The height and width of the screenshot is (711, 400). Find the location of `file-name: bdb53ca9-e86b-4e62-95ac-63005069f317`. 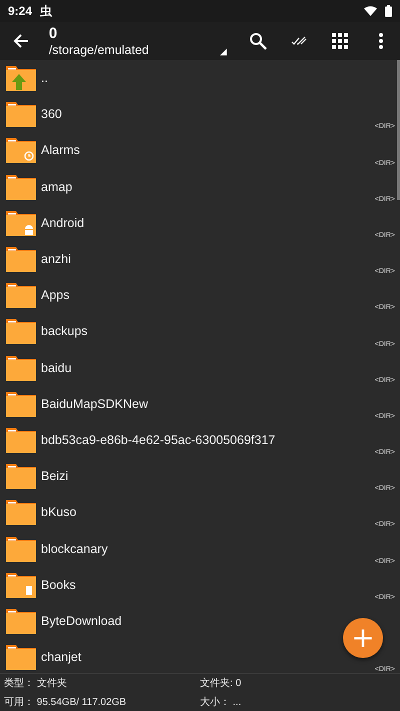

file-name: bdb53ca9-e86b-4e62-95ac-63005069f317 is located at coordinates (158, 439).